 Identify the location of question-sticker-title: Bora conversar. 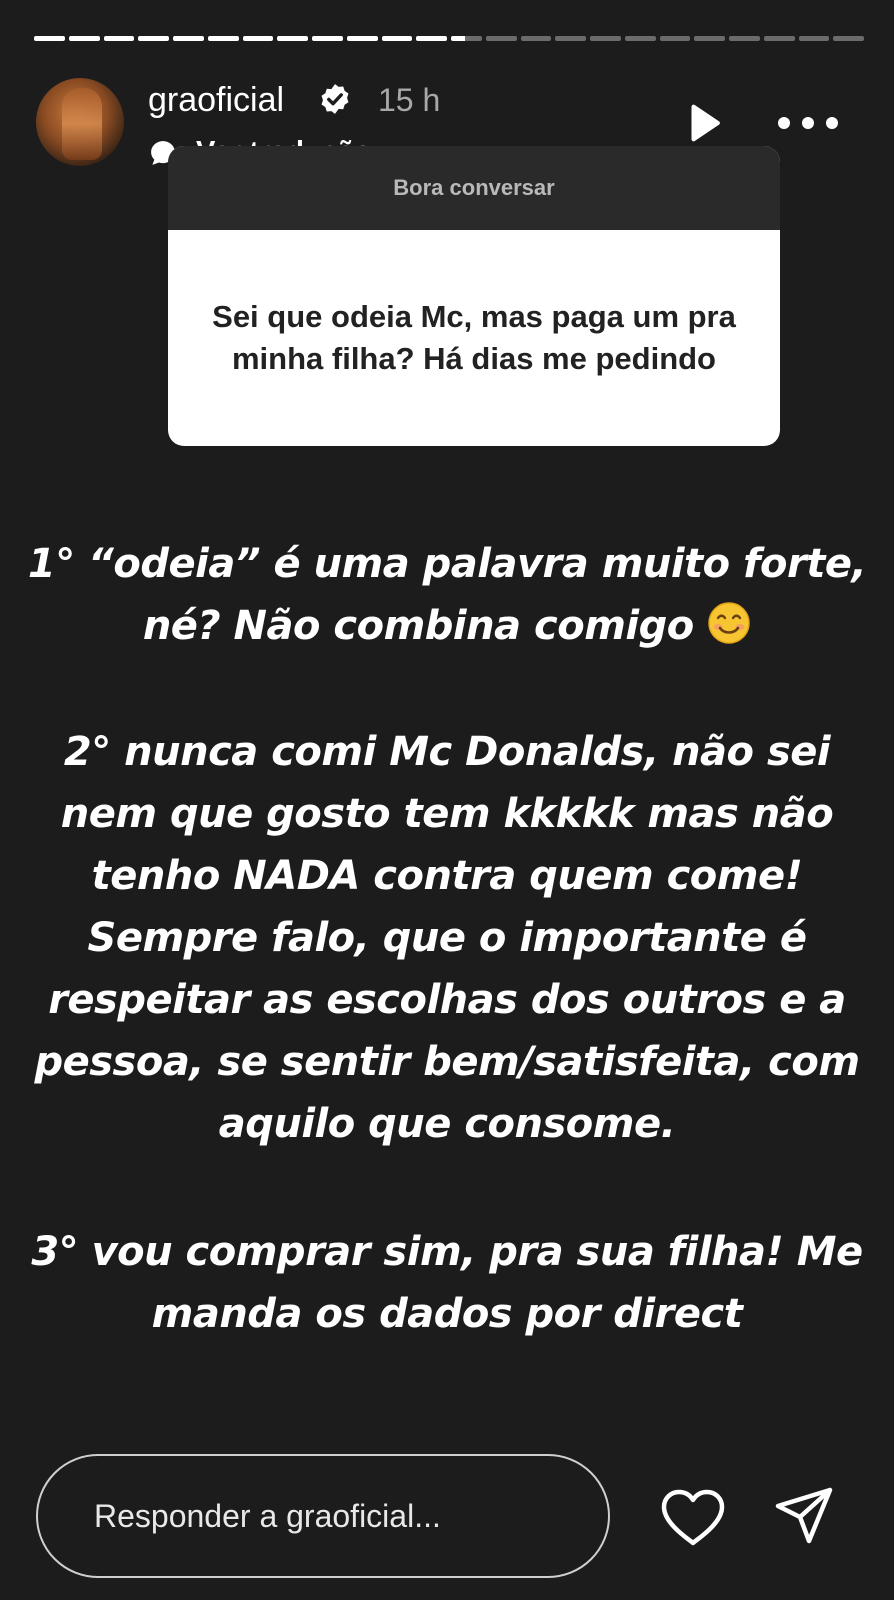
(474, 188).